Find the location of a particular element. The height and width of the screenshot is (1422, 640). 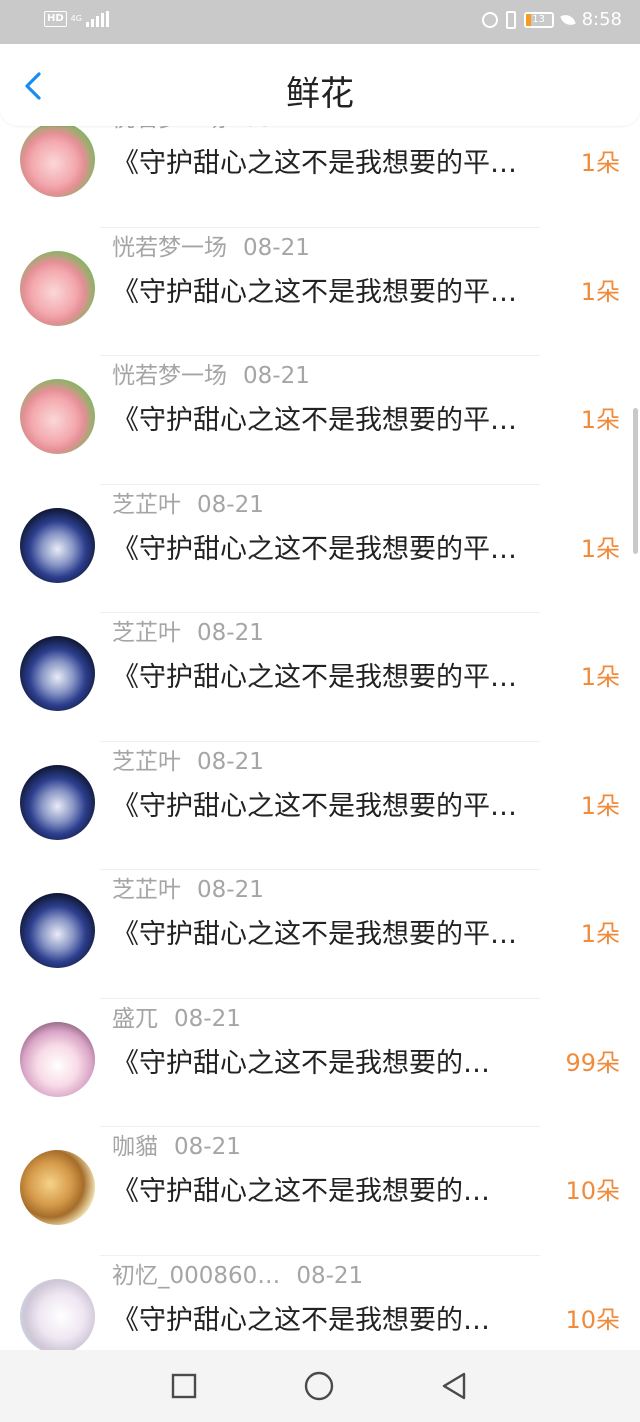

navigation-bar is located at coordinates (320, 1386).